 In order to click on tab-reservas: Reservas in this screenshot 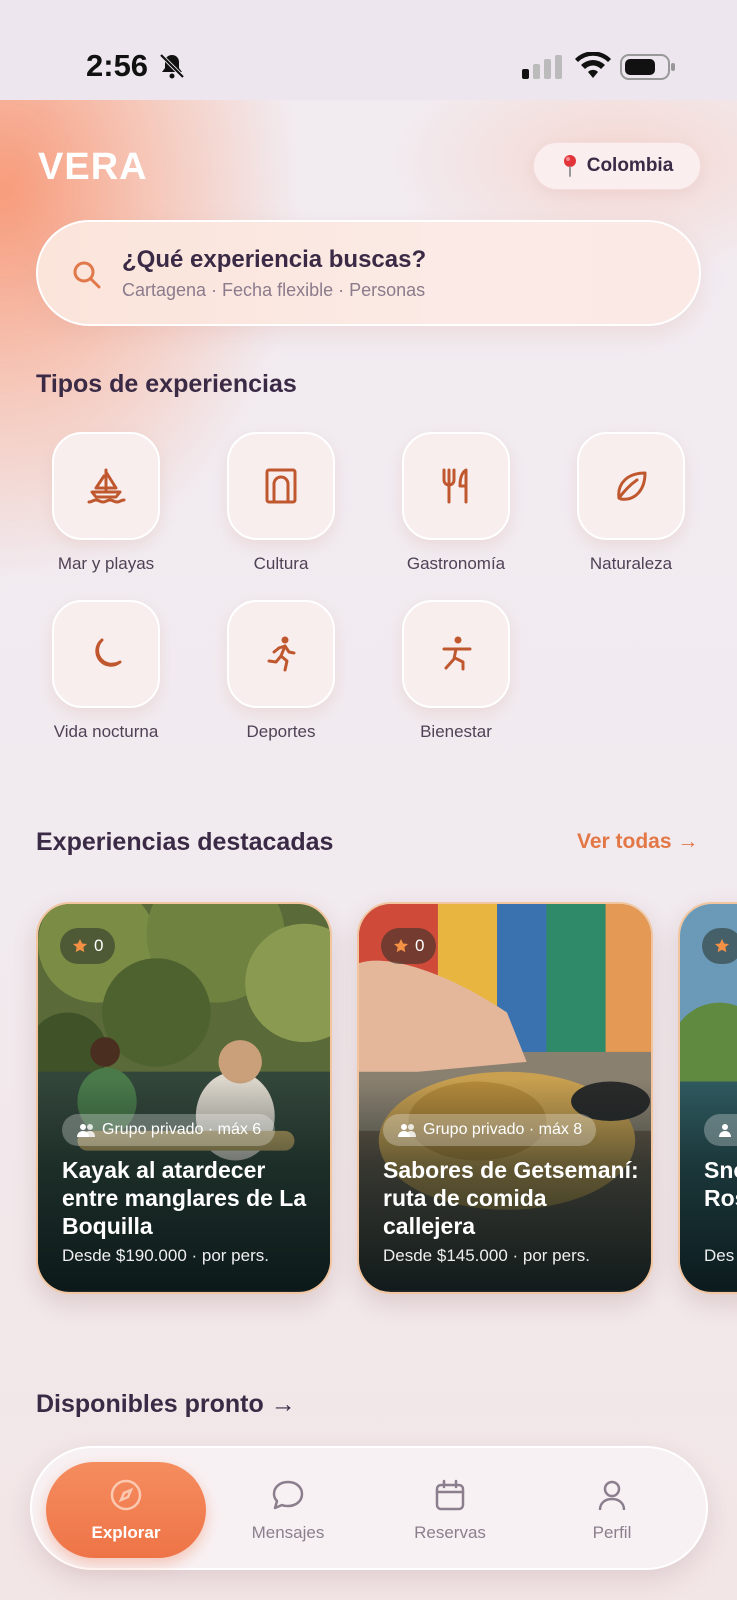, I will do `click(450, 1510)`.